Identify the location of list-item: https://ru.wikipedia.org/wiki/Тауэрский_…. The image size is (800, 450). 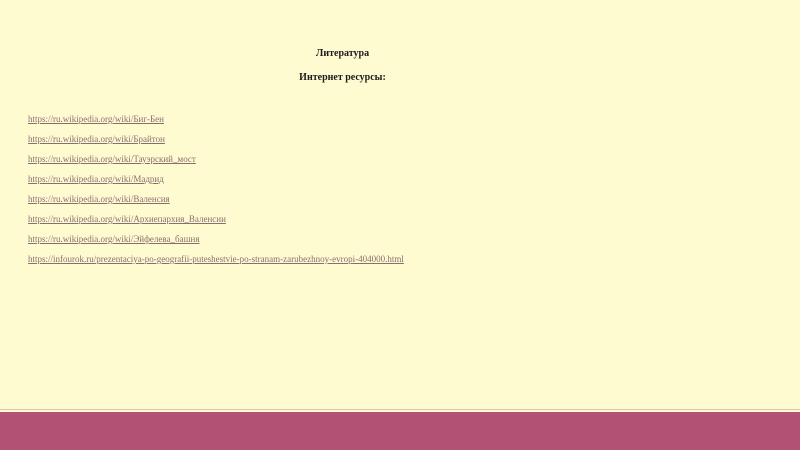
(216, 163).